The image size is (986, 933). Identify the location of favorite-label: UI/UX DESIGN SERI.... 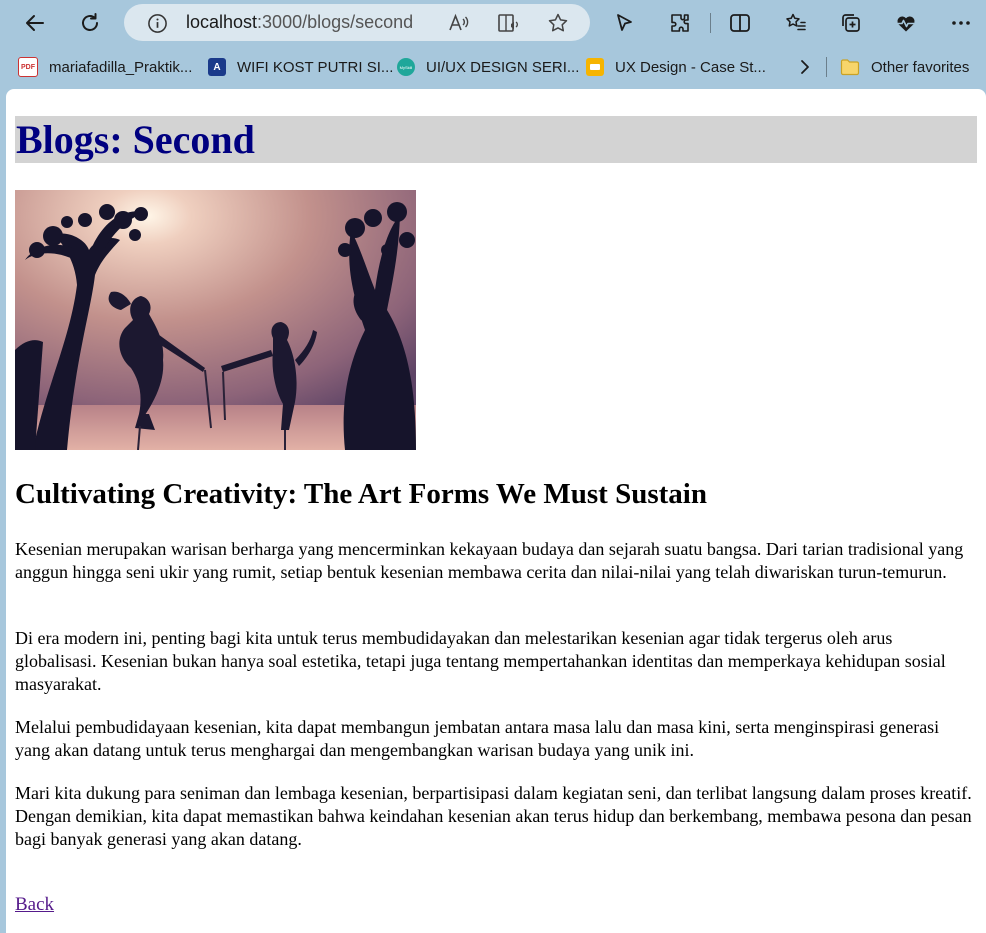
(503, 67).